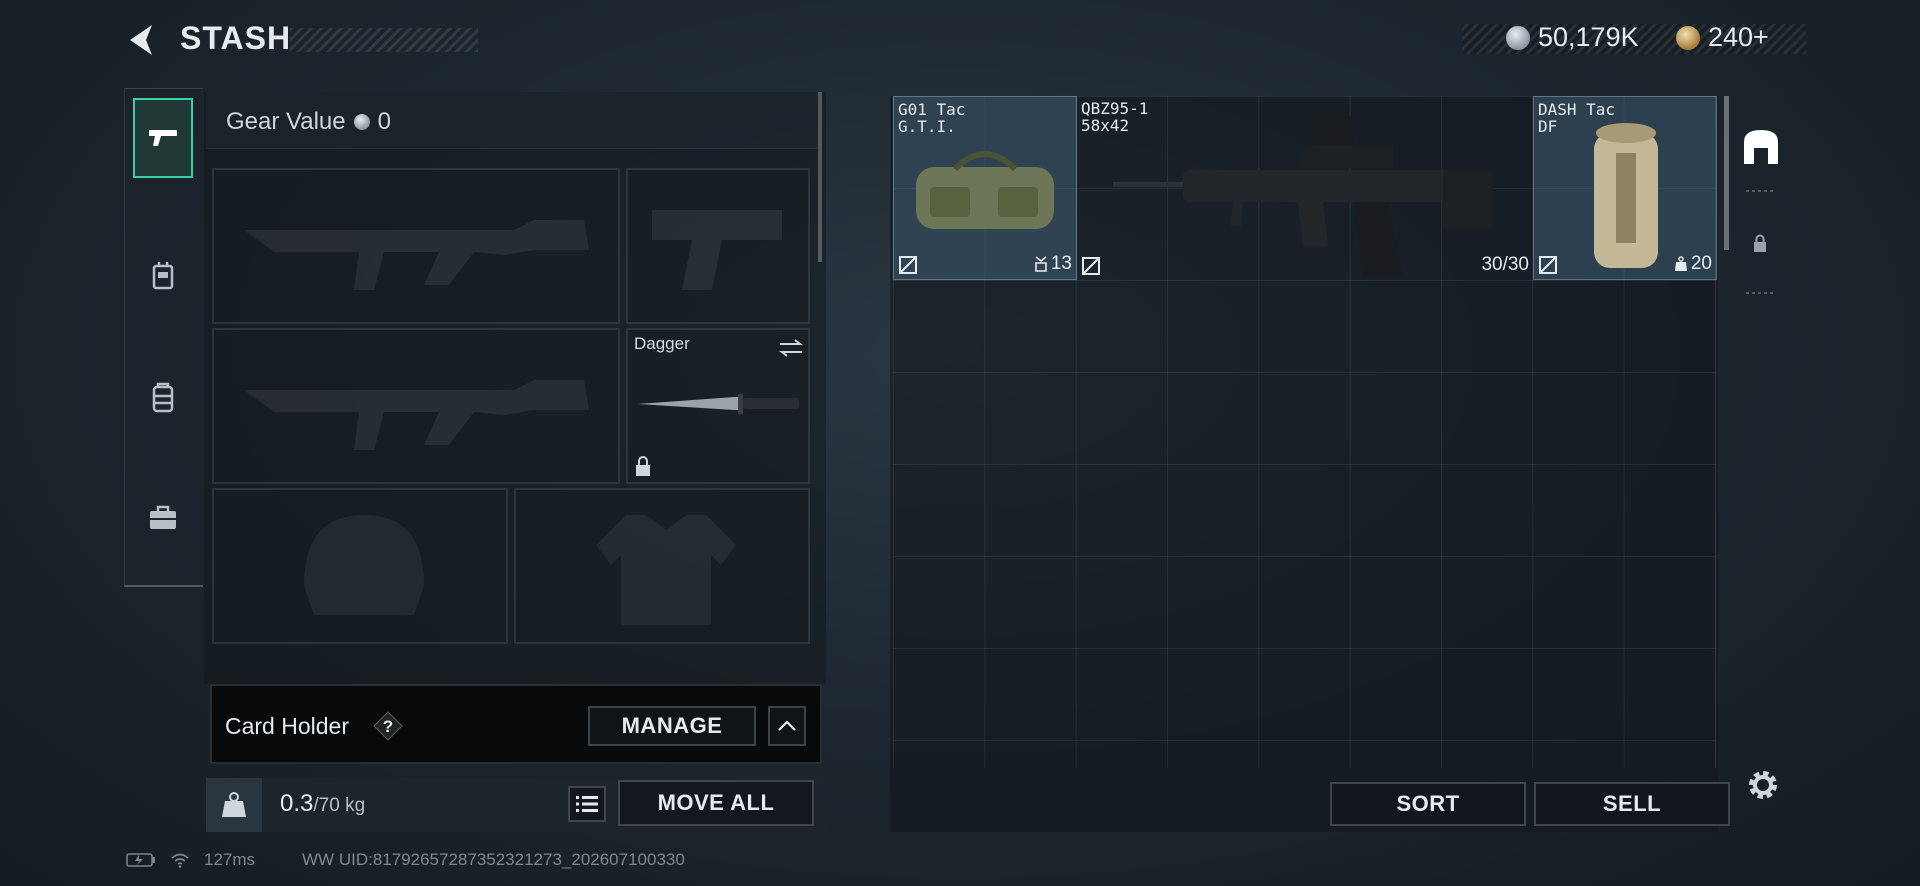  Describe the element at coordinates (1738, 37) in the screenshot. I see `gold-currency-value: 240+` at that location.